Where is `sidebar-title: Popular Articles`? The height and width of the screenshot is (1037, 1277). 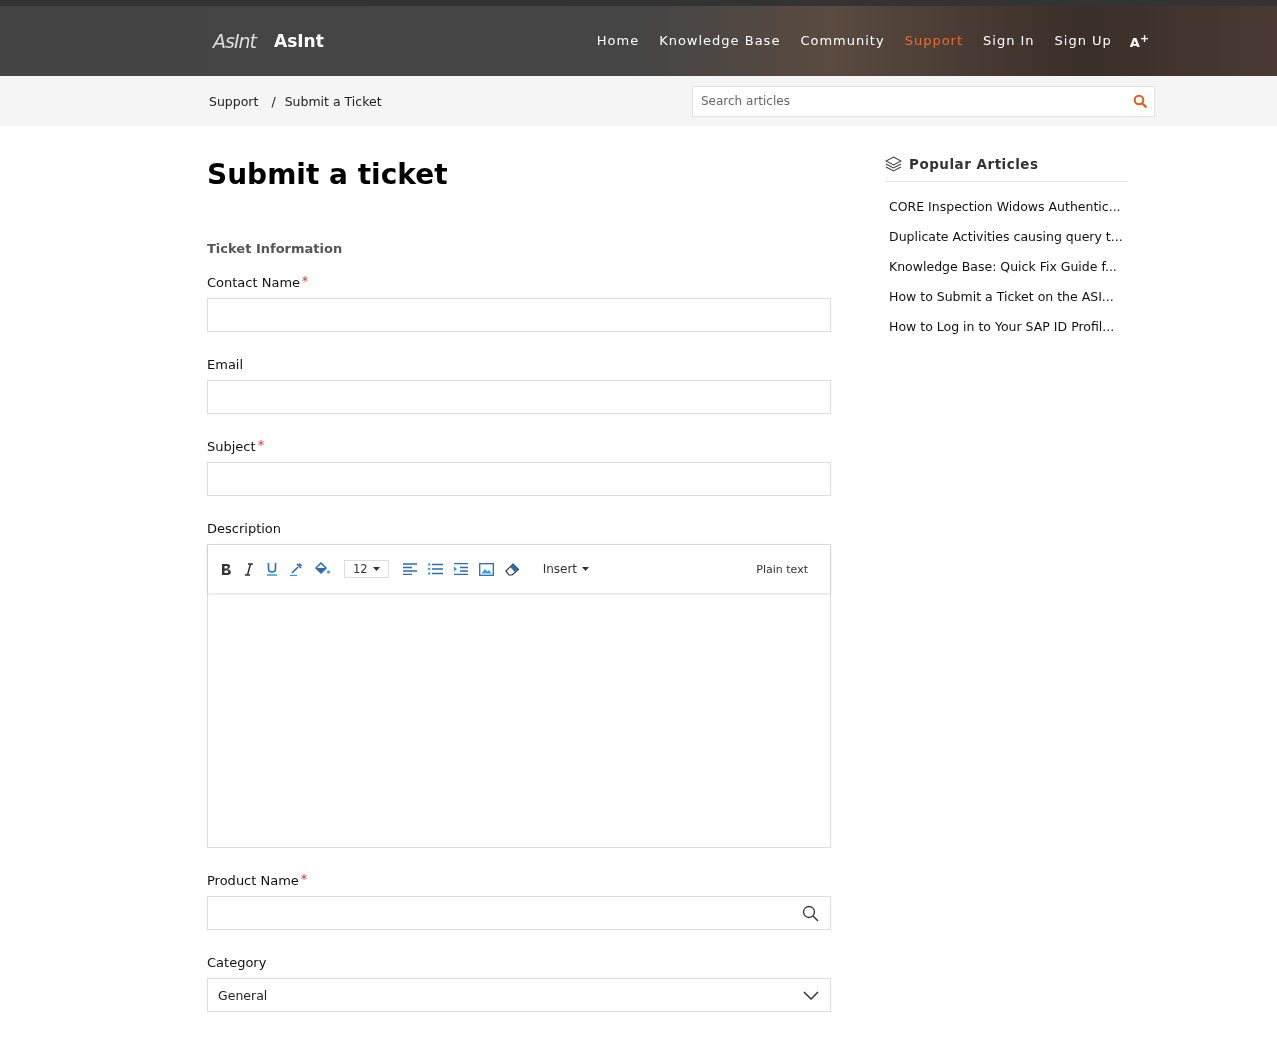
sidebar-title: Popular Articles is located at coordinates (974, 164).